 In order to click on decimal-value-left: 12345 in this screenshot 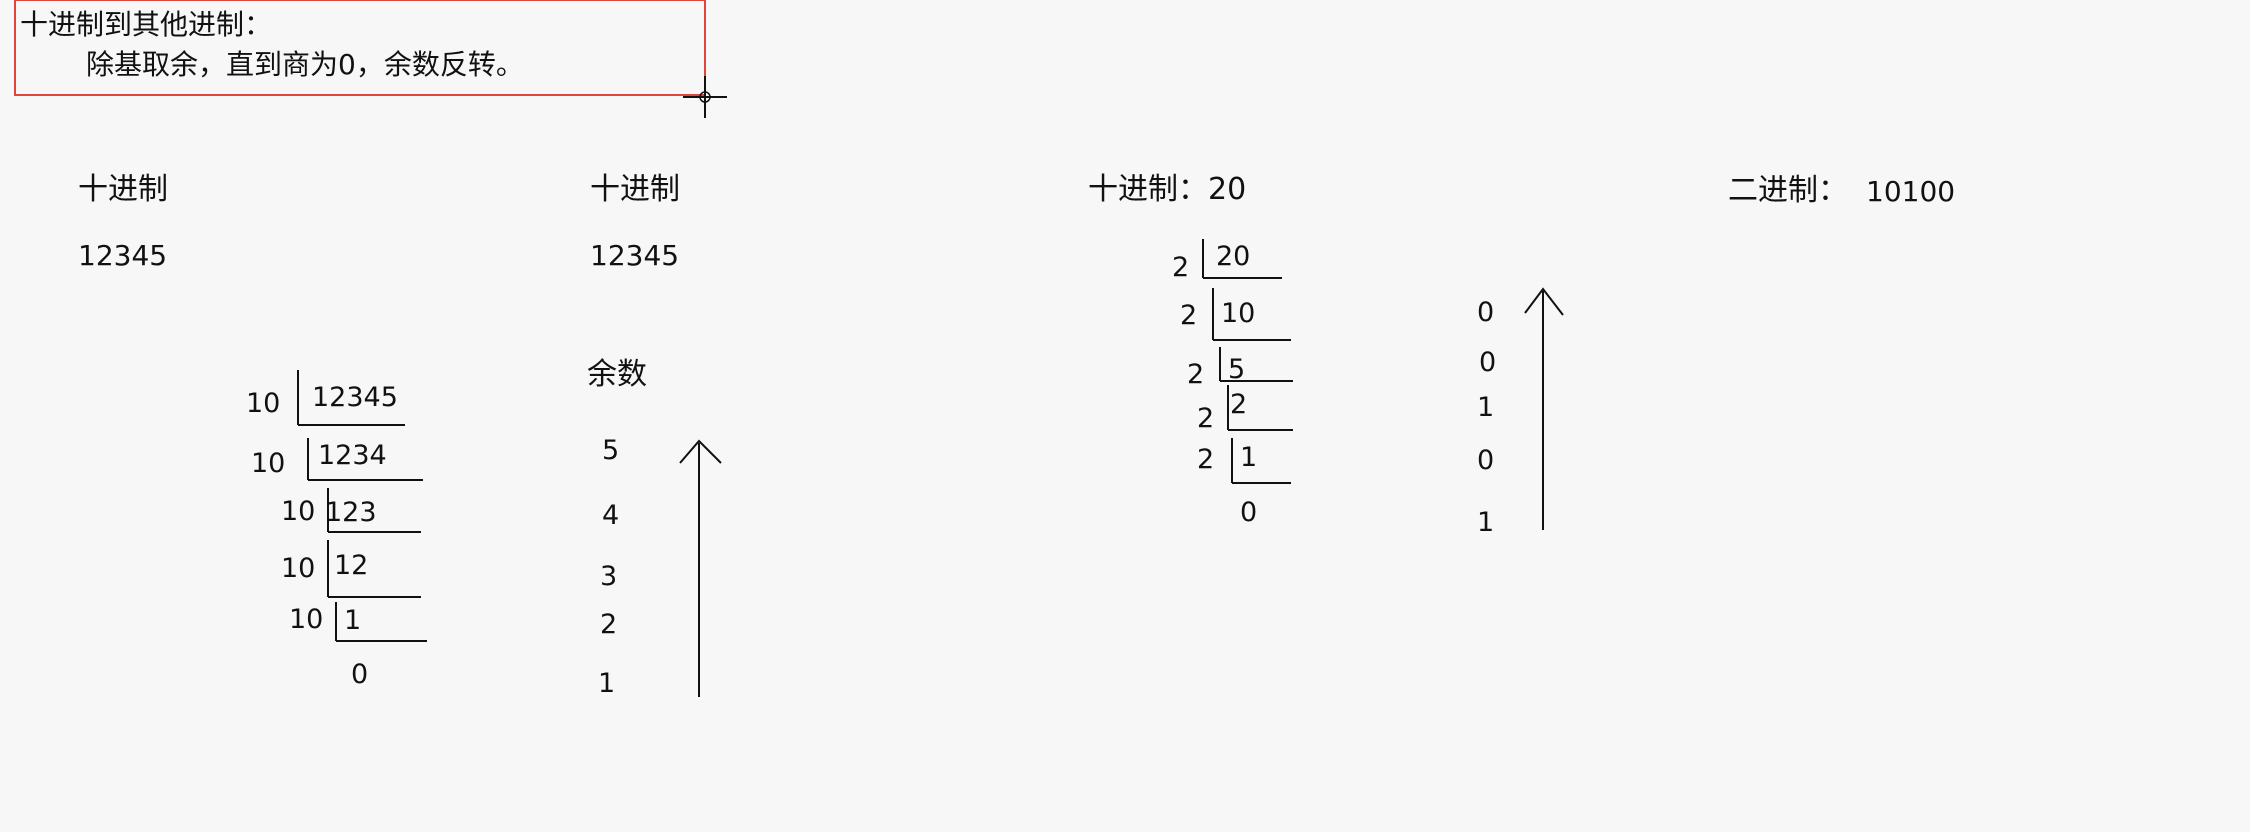, I will do `click(122, 255)`.